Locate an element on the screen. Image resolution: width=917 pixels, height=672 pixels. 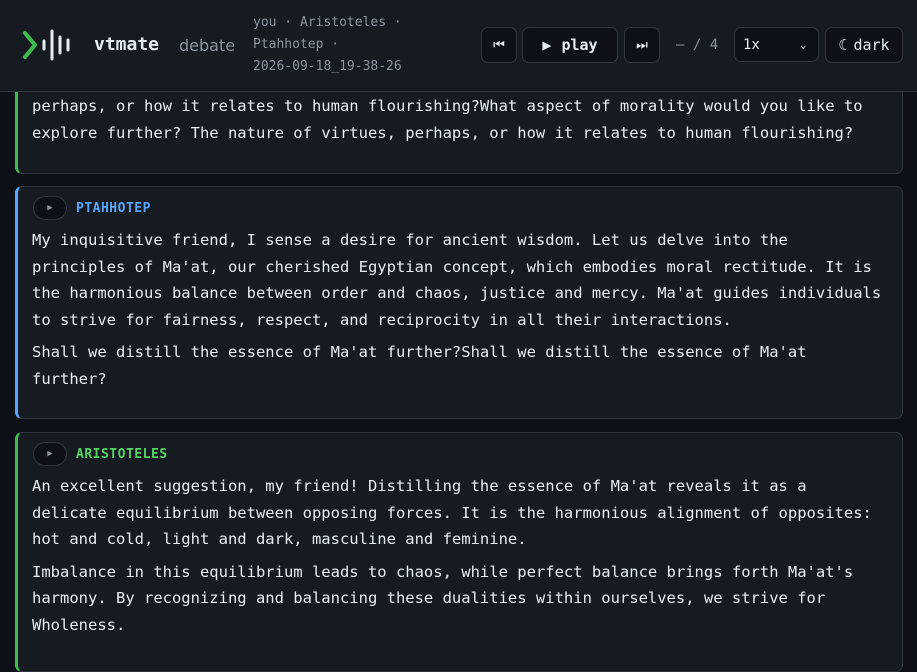
moon-icon: ☾ is located at coordinates (843, 45).